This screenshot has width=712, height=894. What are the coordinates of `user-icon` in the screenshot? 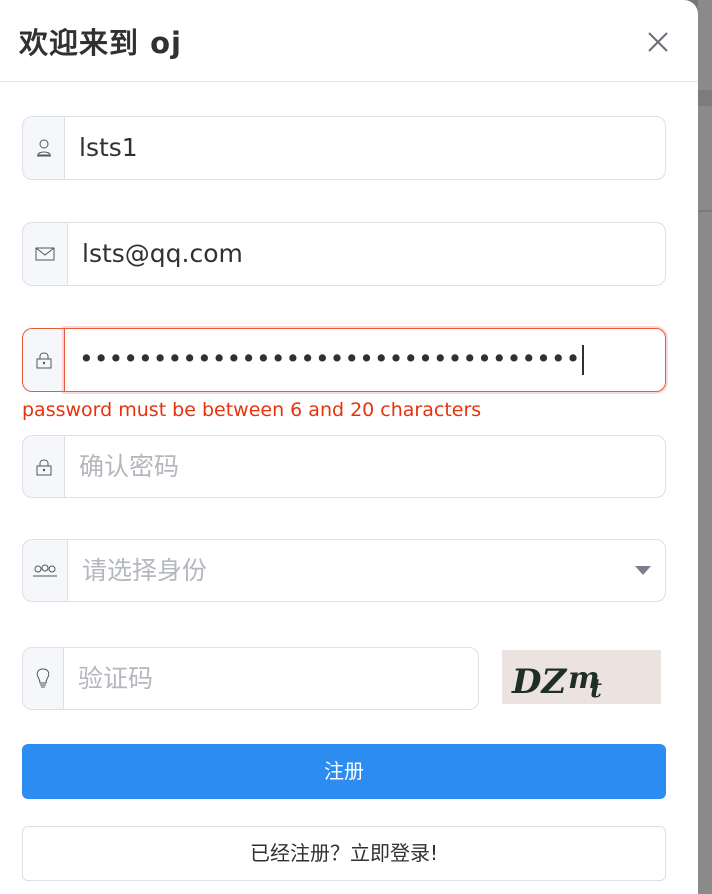 It's located at (43, 148).